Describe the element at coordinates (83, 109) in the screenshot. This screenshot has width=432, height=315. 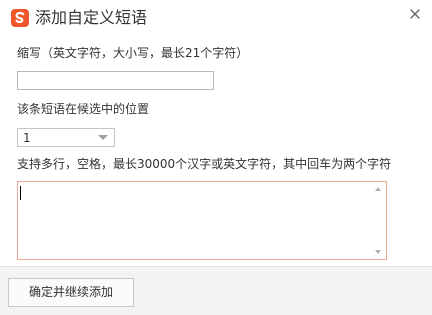
I see `position-label: 该条短语在候选中的位置` at that location.